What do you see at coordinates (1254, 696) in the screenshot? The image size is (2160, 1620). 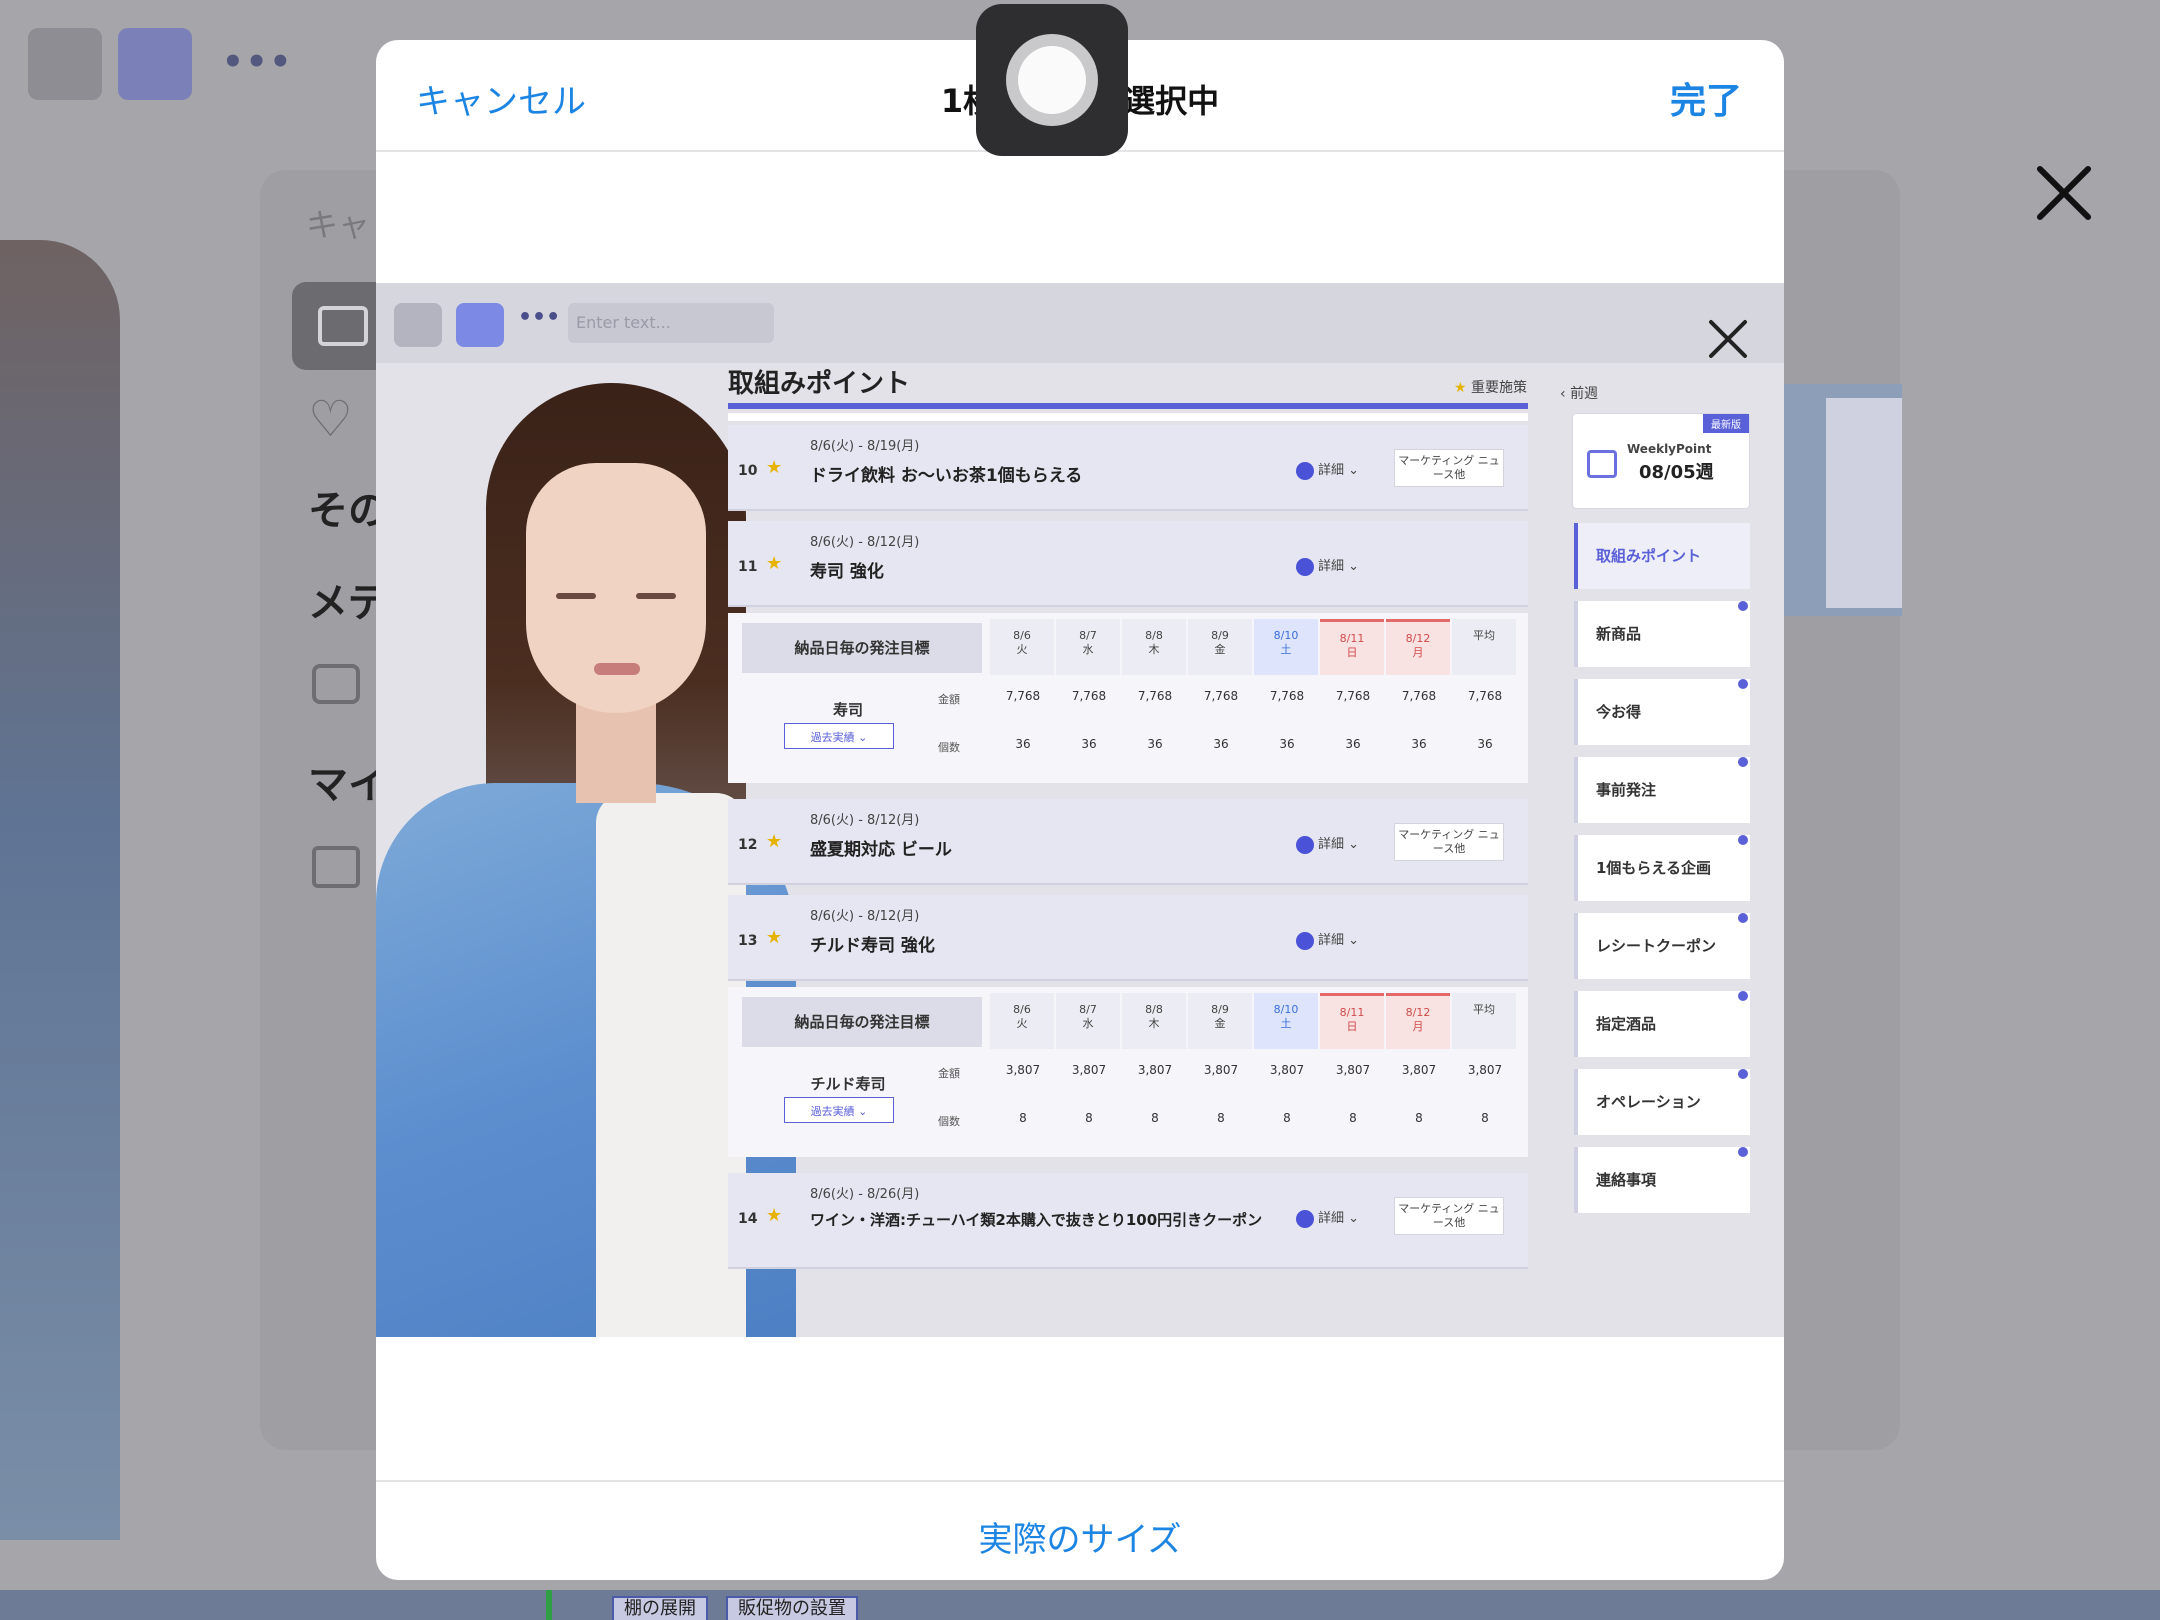 I see `table-row: 7,768 7,768 7,768 7,768 7,768 7,768 7,768 7,768` at bounding box center [1254, 696].